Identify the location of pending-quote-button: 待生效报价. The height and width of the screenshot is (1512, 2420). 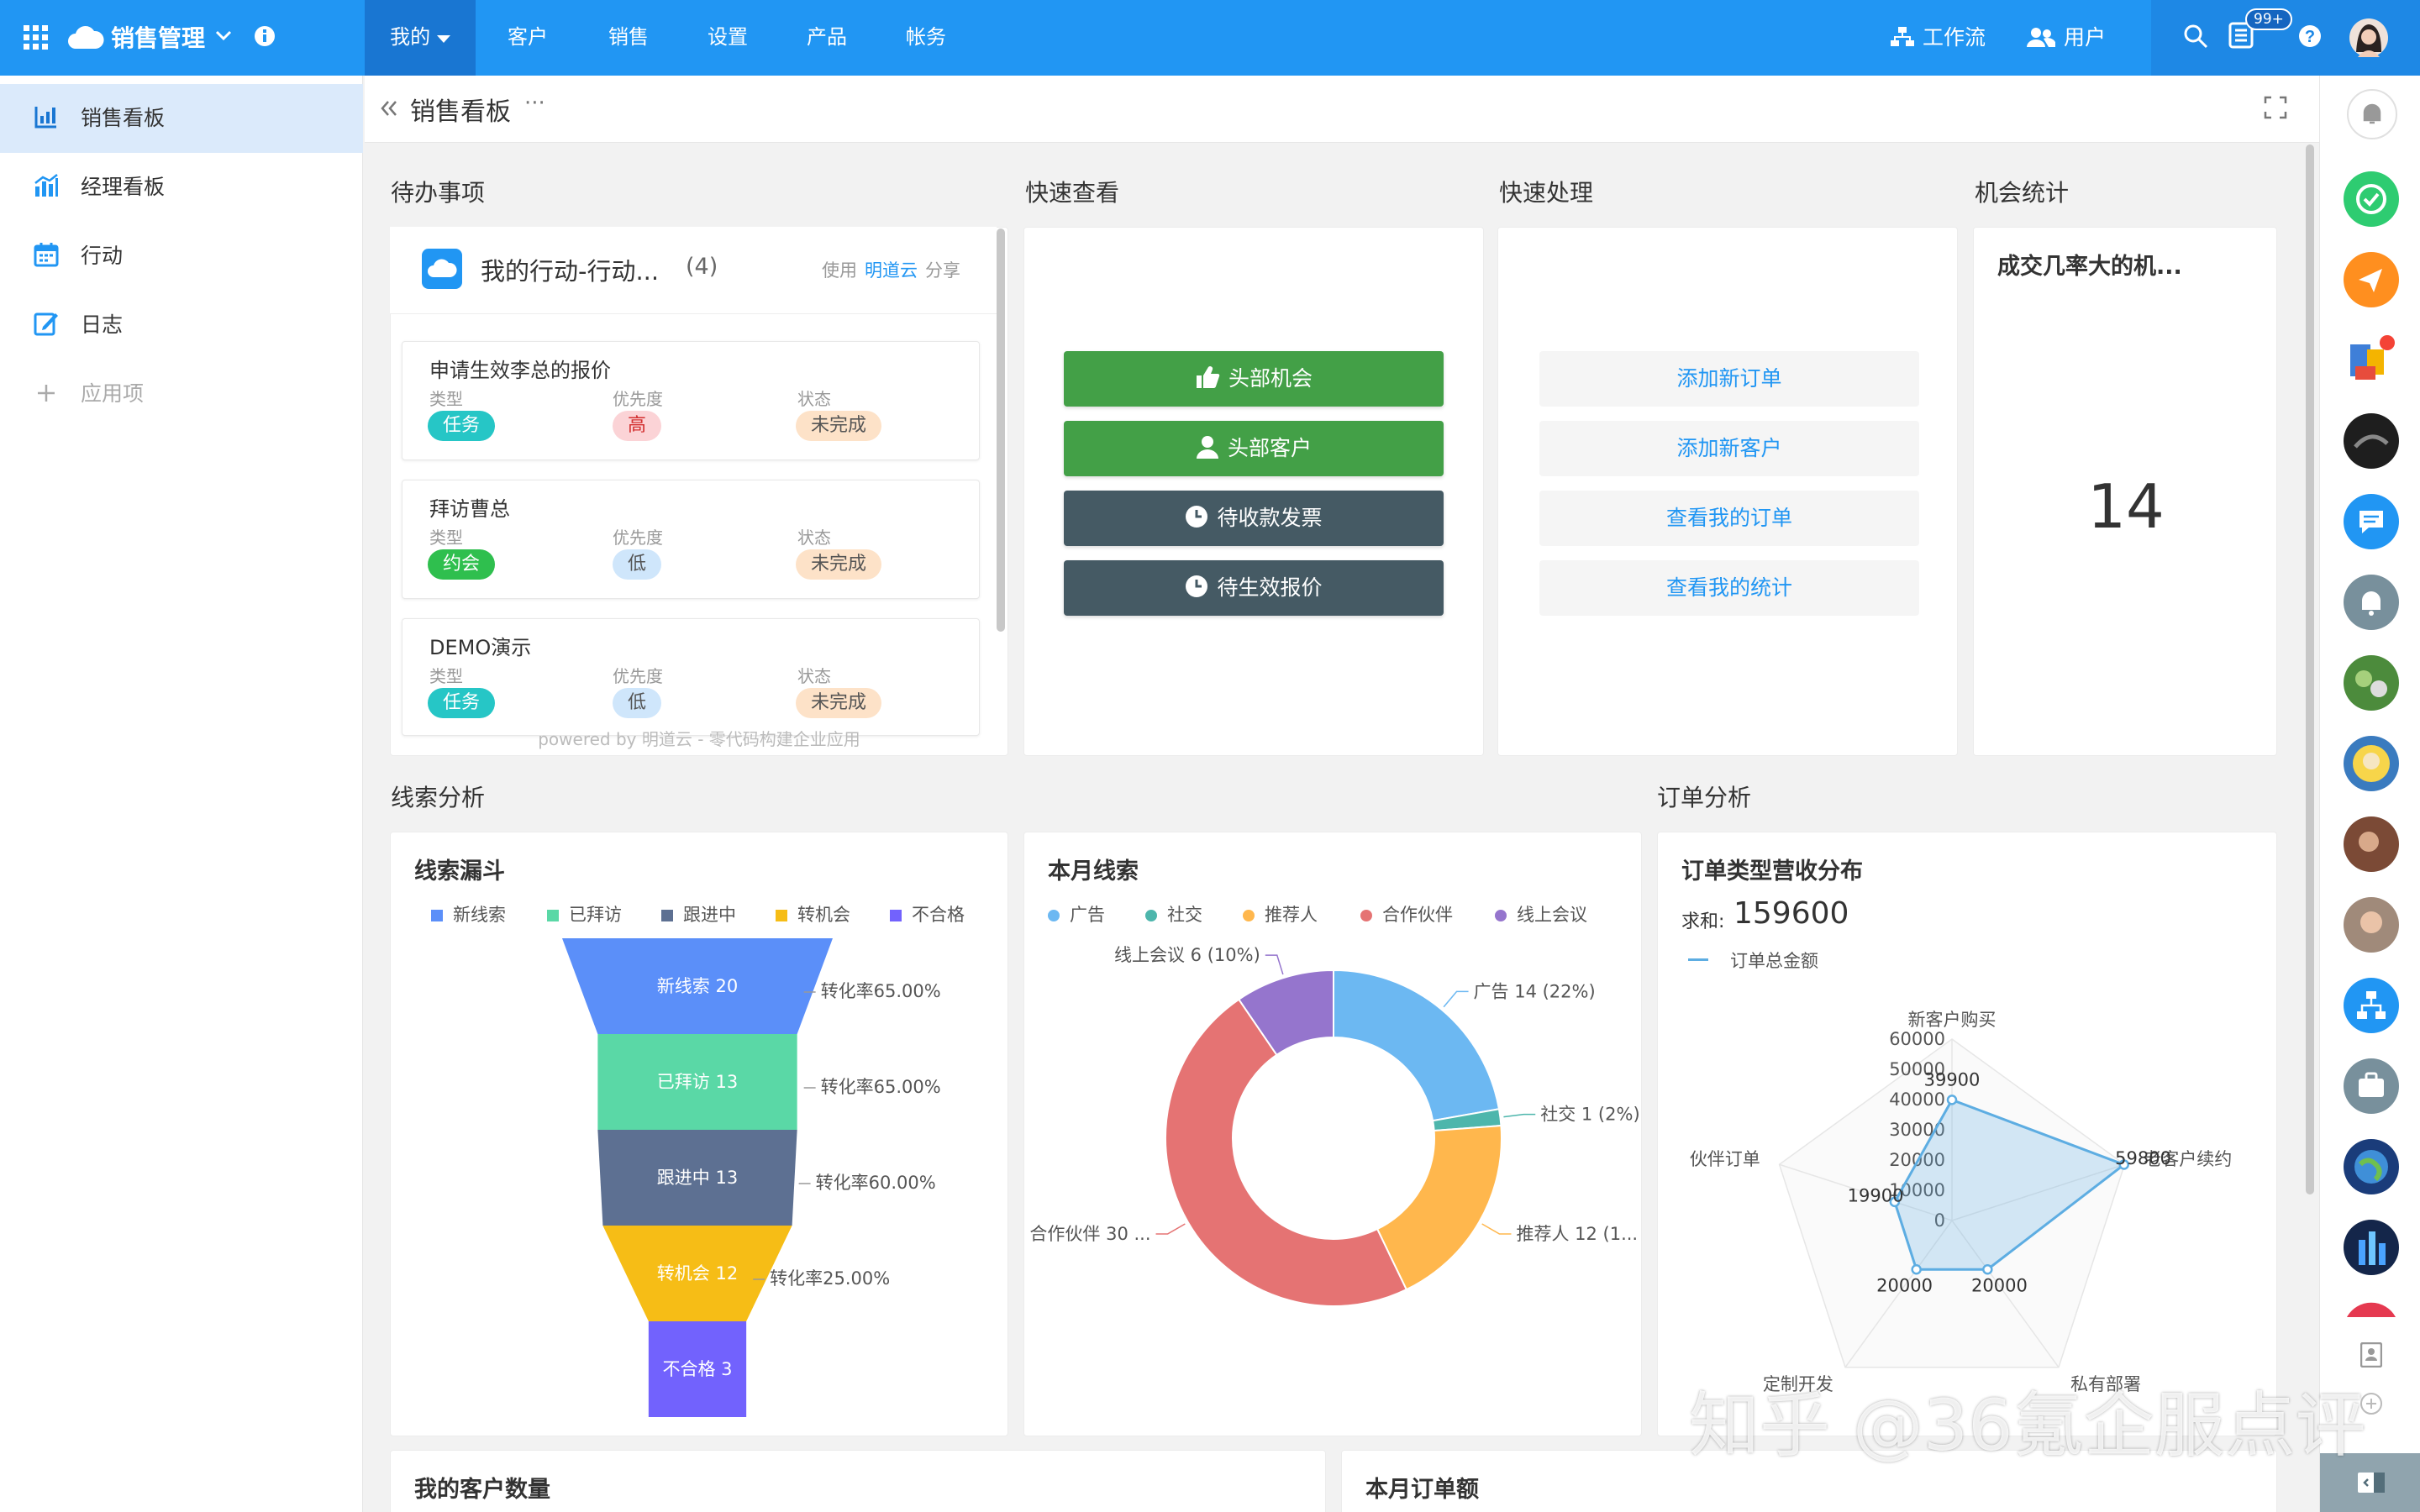
(1254, 588).